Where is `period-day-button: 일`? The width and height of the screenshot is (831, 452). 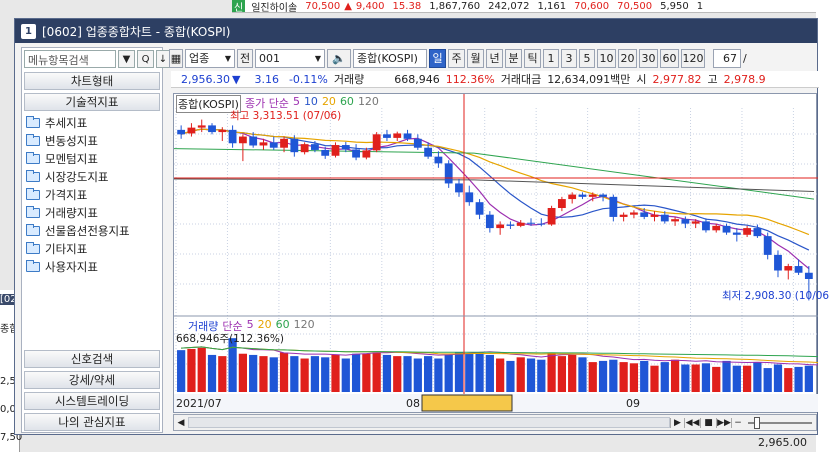
period-day-button: 일 is located at coordinates (437, 58).